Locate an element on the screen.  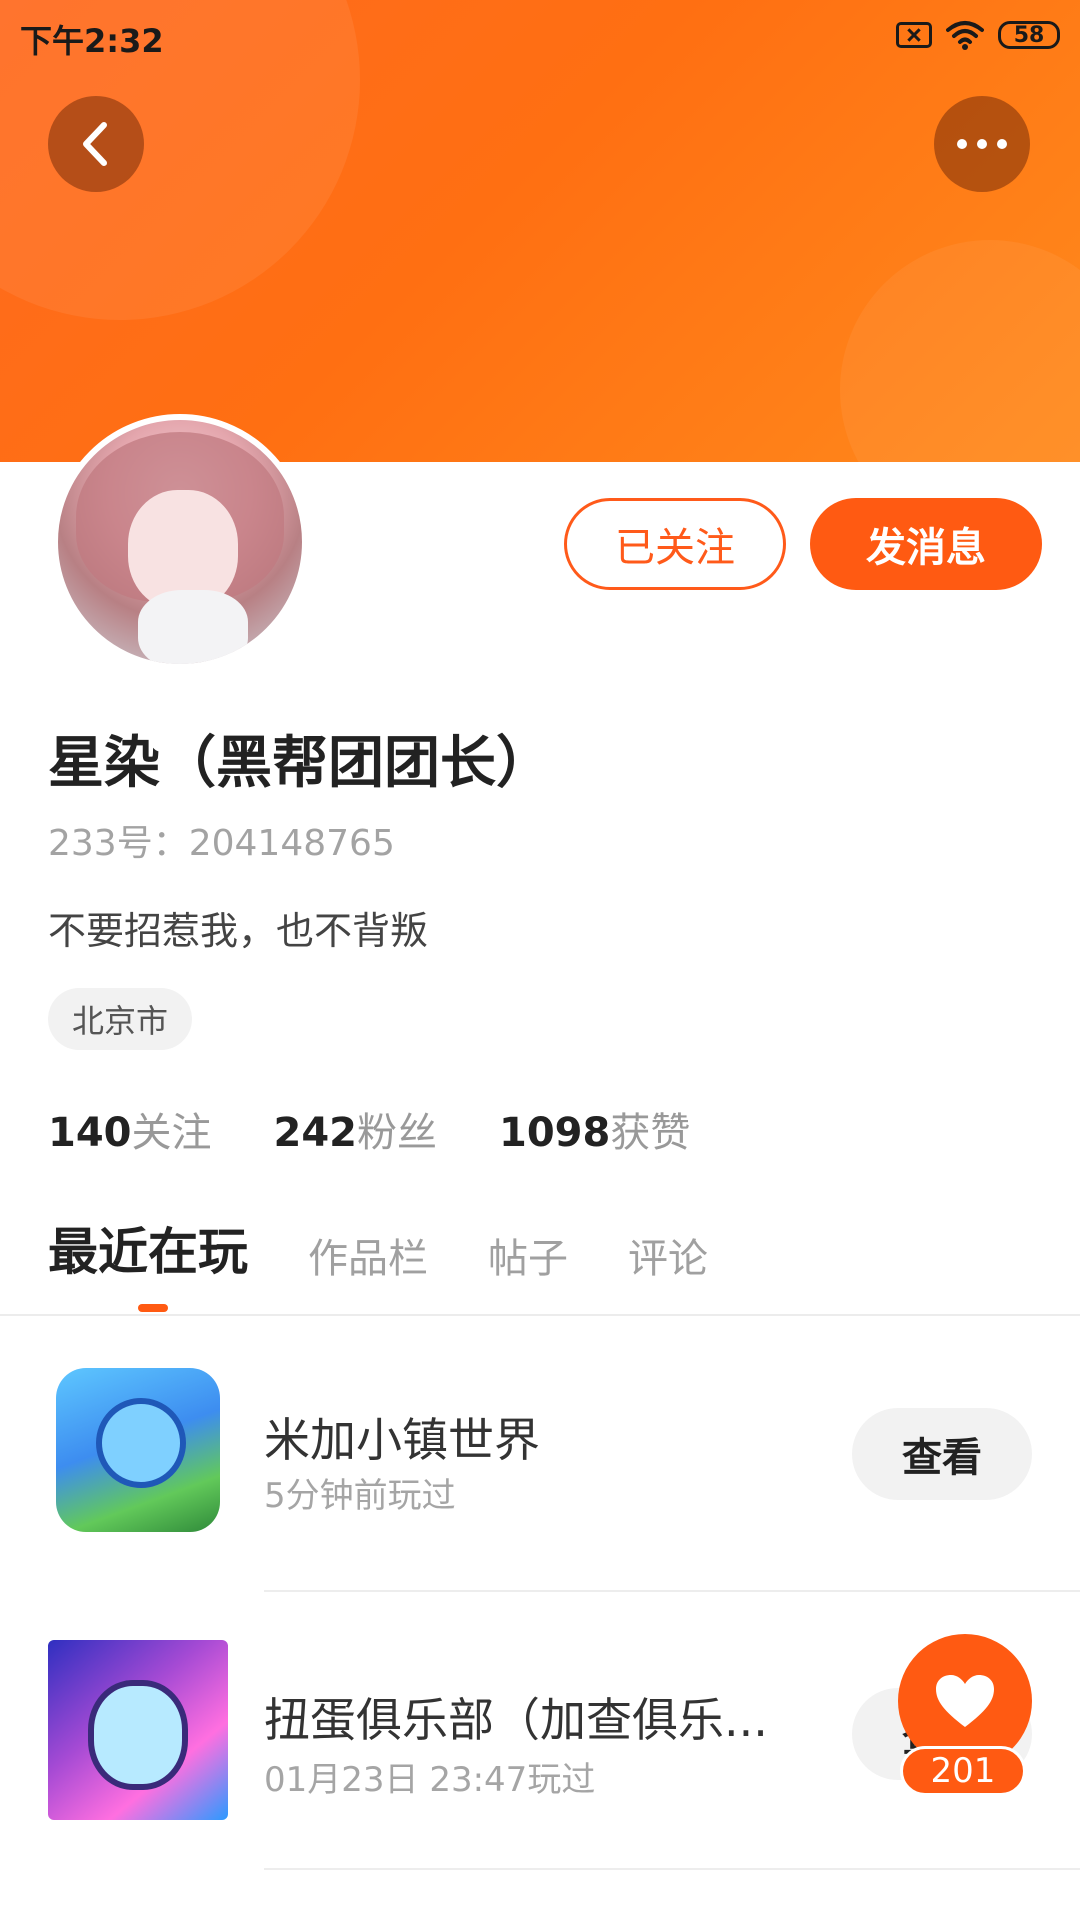
location-tag: 北京市 is located at coordinates (120, 1019).